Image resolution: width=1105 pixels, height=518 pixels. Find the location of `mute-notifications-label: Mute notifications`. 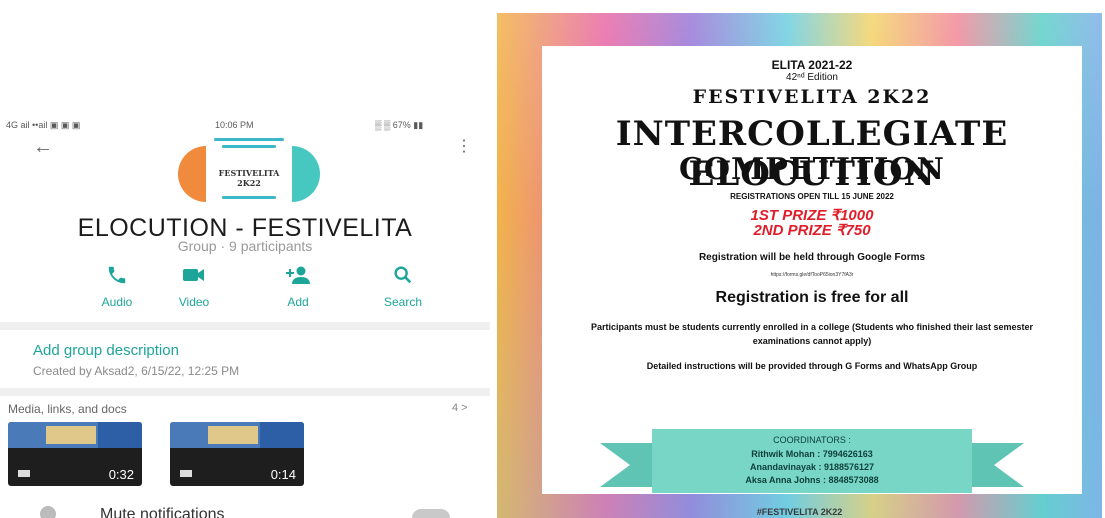

mute-notifications-label: Mute notifications is located at coordinates (162, 512).